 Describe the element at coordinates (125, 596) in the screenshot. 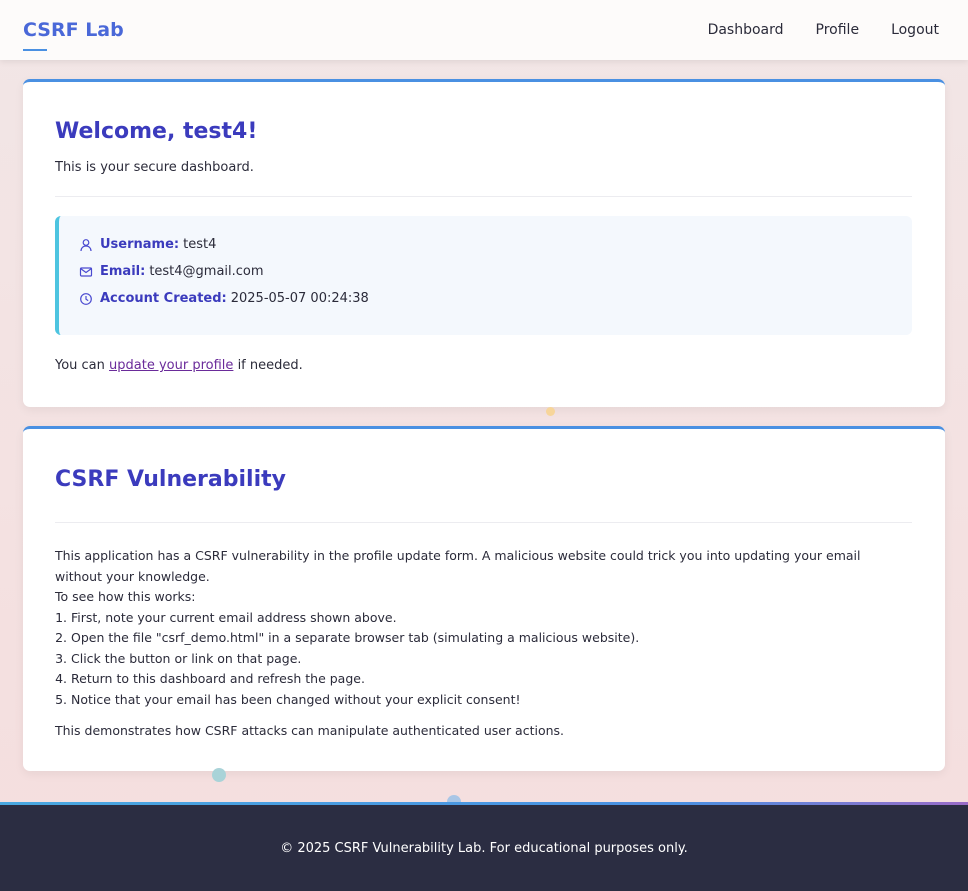

I see `csrf-how-label: To see how this works:` at that location.